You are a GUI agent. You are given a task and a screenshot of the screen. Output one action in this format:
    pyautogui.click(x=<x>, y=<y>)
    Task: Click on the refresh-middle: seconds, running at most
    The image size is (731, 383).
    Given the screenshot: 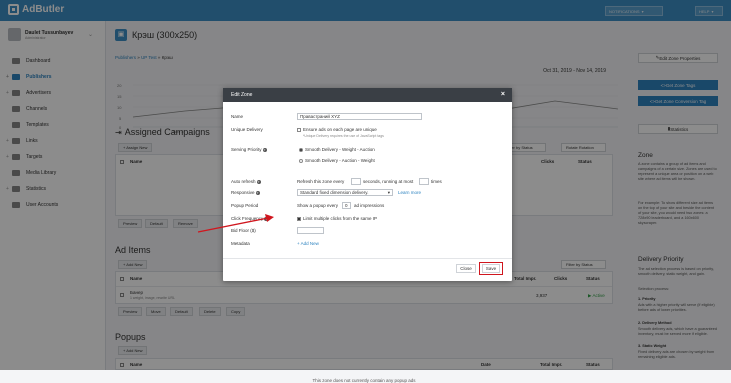 What is the action you would take?
    pyautogui.click(x=388, y=181)
    